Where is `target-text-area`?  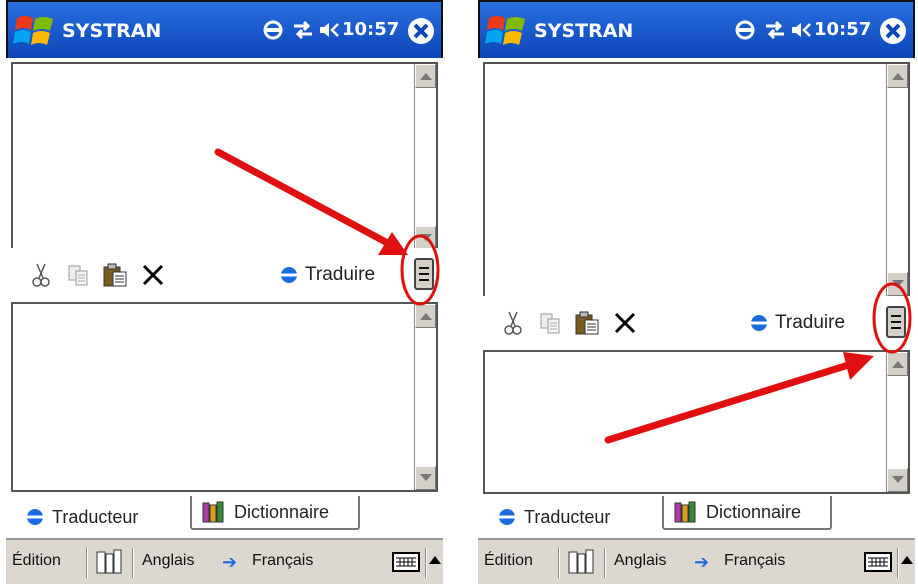
target-text-area is located at coordinates (696, 422).